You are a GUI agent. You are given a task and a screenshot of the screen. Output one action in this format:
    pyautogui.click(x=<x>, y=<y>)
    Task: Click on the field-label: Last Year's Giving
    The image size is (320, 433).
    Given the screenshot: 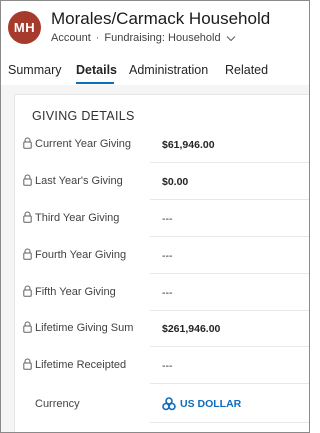 What is the action you would take?
    pyautogui.click(x=79, y=181)
    